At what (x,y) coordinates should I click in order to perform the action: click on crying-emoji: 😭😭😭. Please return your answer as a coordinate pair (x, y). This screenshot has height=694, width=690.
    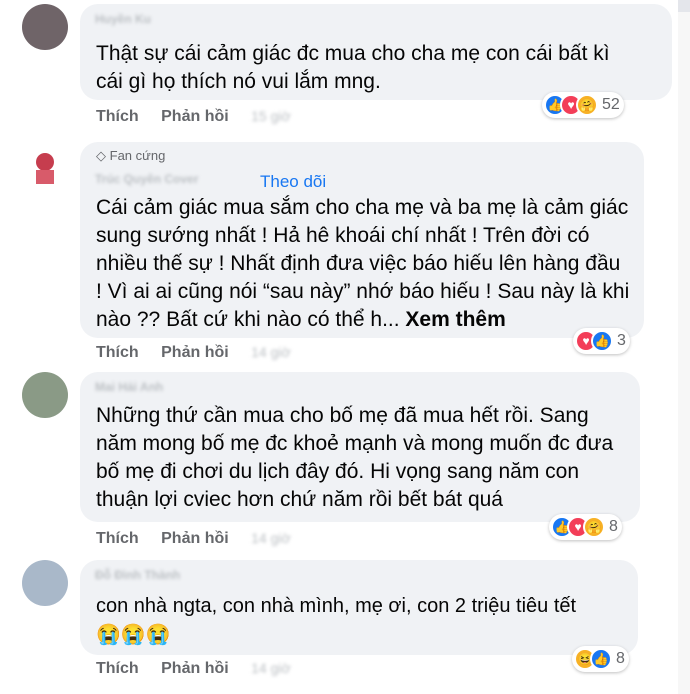
    Looking at the image, I should click on (133, 635).